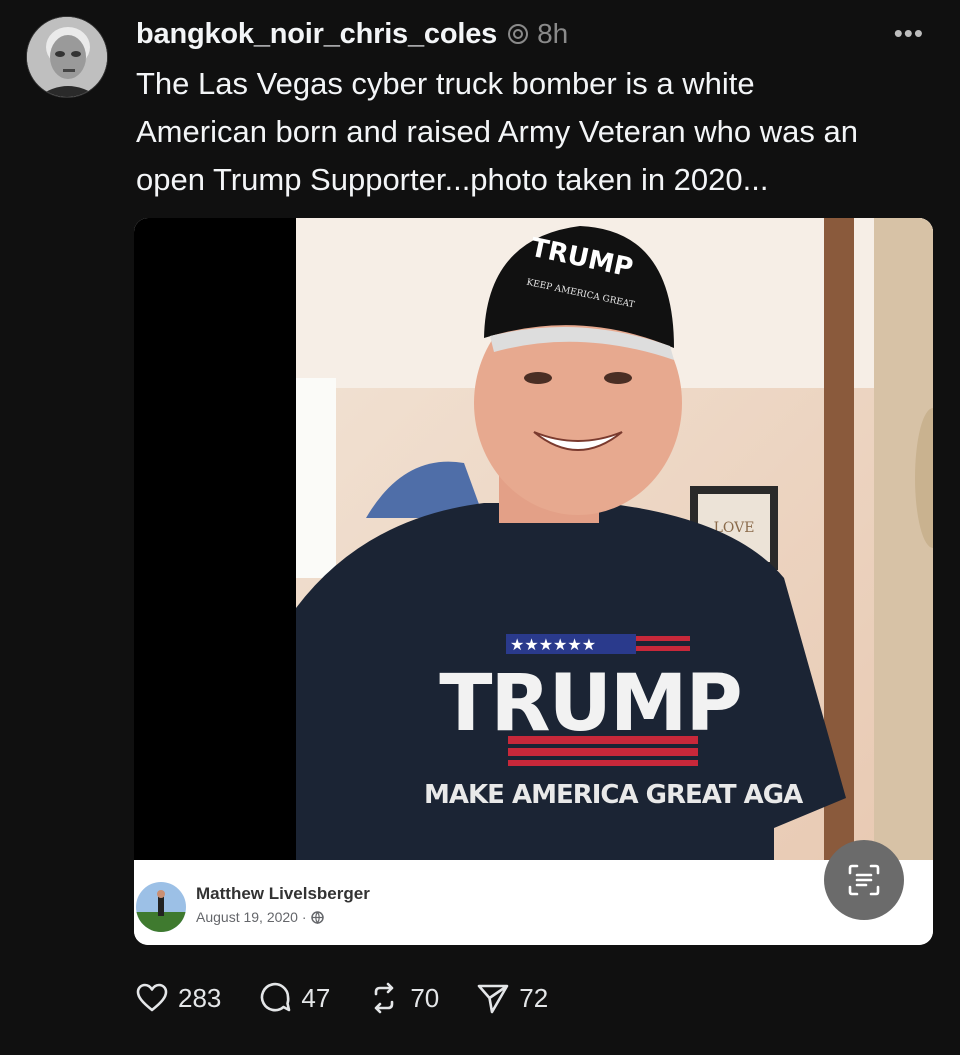 The width and height of the screenshot is (960, 1055). I want to click on reply-button: 47, so click(293, 998).